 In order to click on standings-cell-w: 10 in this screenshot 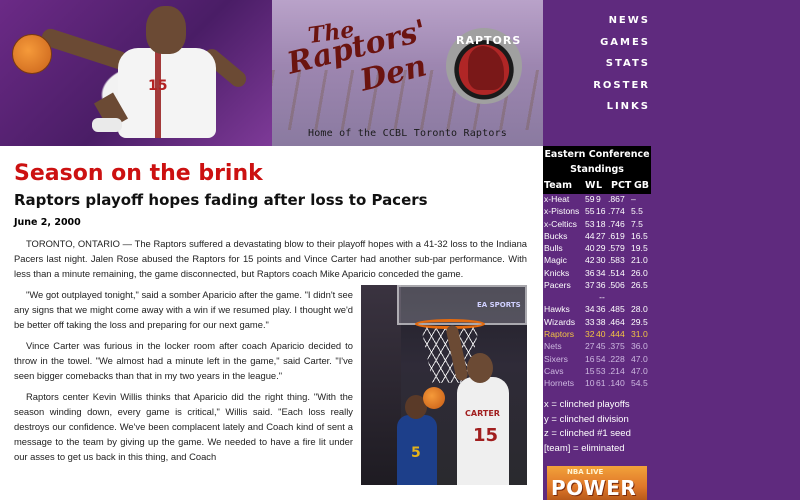, I will do `click(590, 383)`.